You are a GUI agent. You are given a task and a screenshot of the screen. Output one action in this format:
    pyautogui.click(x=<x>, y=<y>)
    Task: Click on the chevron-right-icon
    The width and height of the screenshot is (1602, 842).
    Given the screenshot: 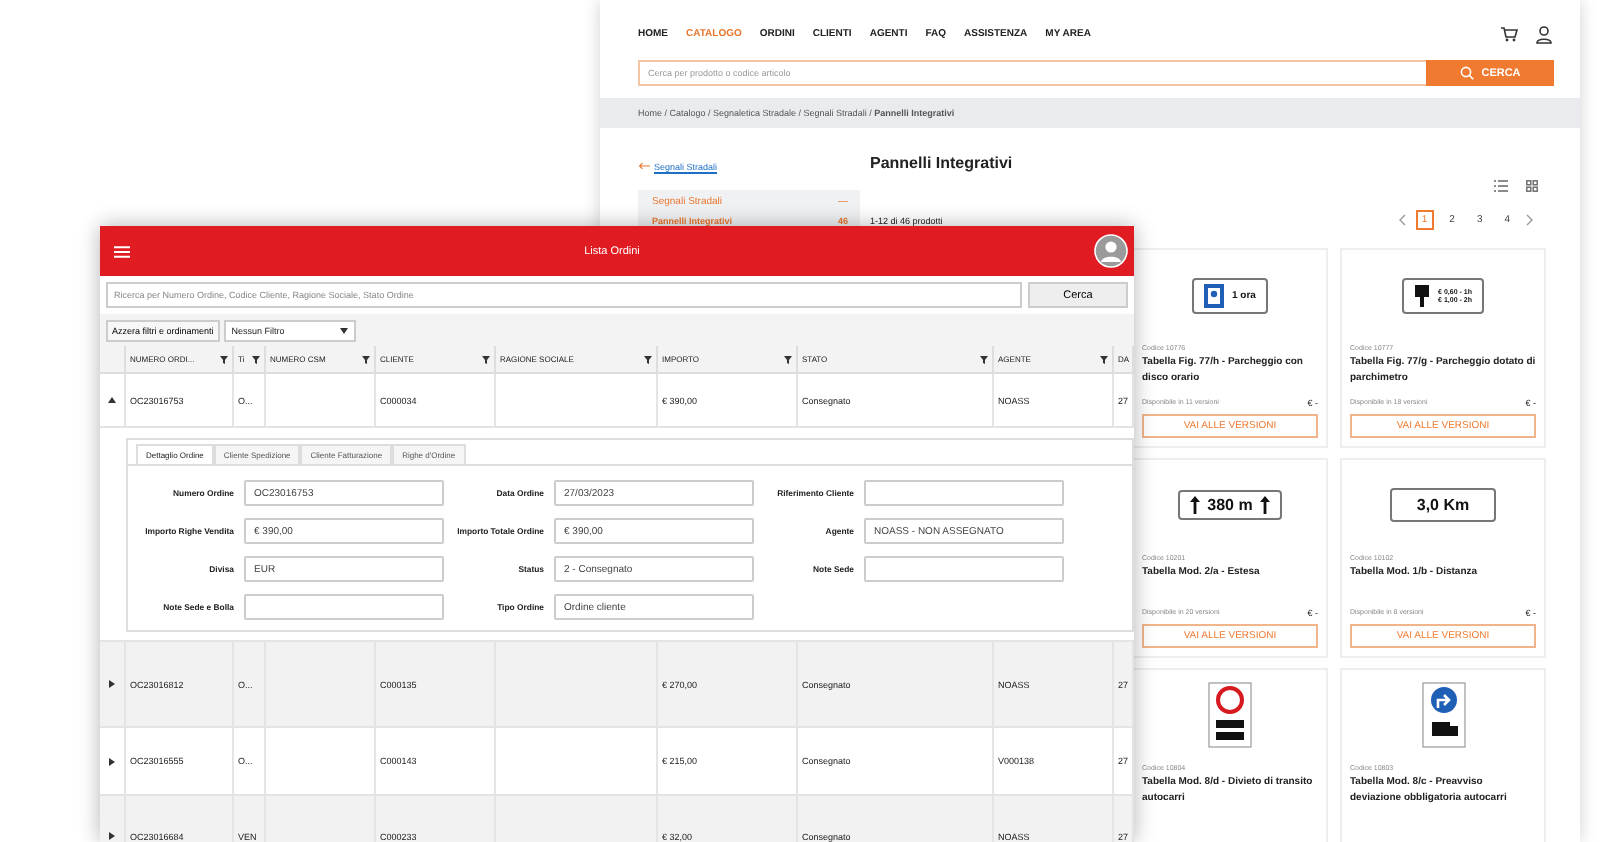 What is the action you would take?
    pyautogui.click(x=1530, y=220)
    